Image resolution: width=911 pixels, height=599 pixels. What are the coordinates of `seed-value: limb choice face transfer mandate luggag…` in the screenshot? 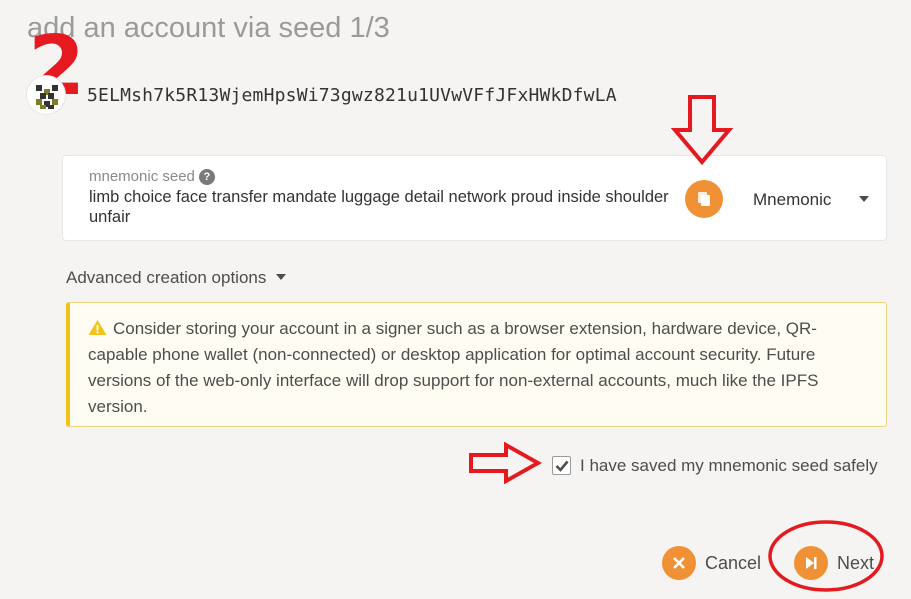 It's located at (379, 207).